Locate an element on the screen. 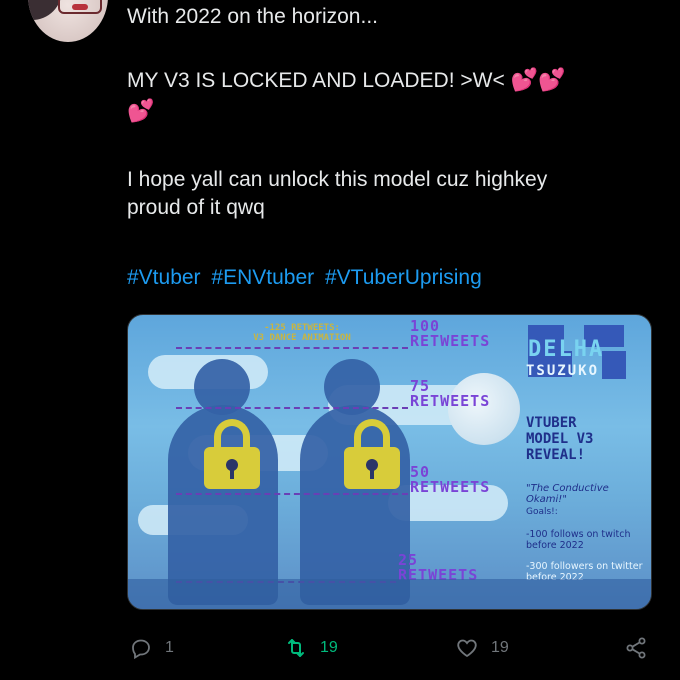 The width and height of the screenshot is (680, 680). like-button: 19 is located at coordinates (482, 648).